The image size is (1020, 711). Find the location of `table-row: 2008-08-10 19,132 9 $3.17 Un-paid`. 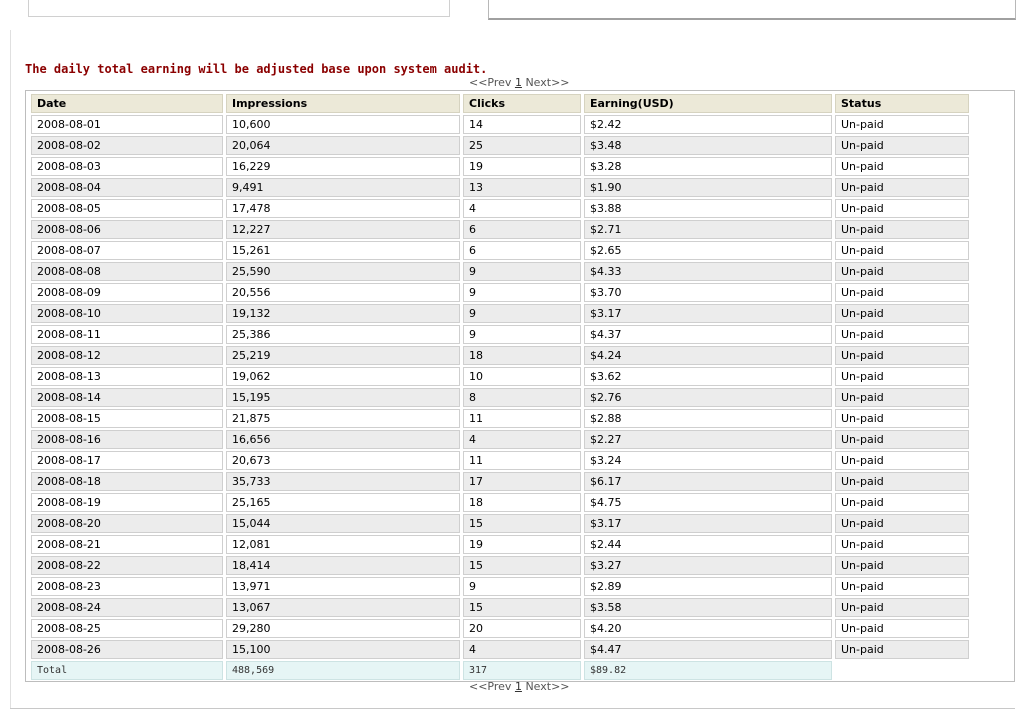

table-row: 2008-08-10 19,132 9 $3.17 Un-paid is located at coordinates (500, 313).